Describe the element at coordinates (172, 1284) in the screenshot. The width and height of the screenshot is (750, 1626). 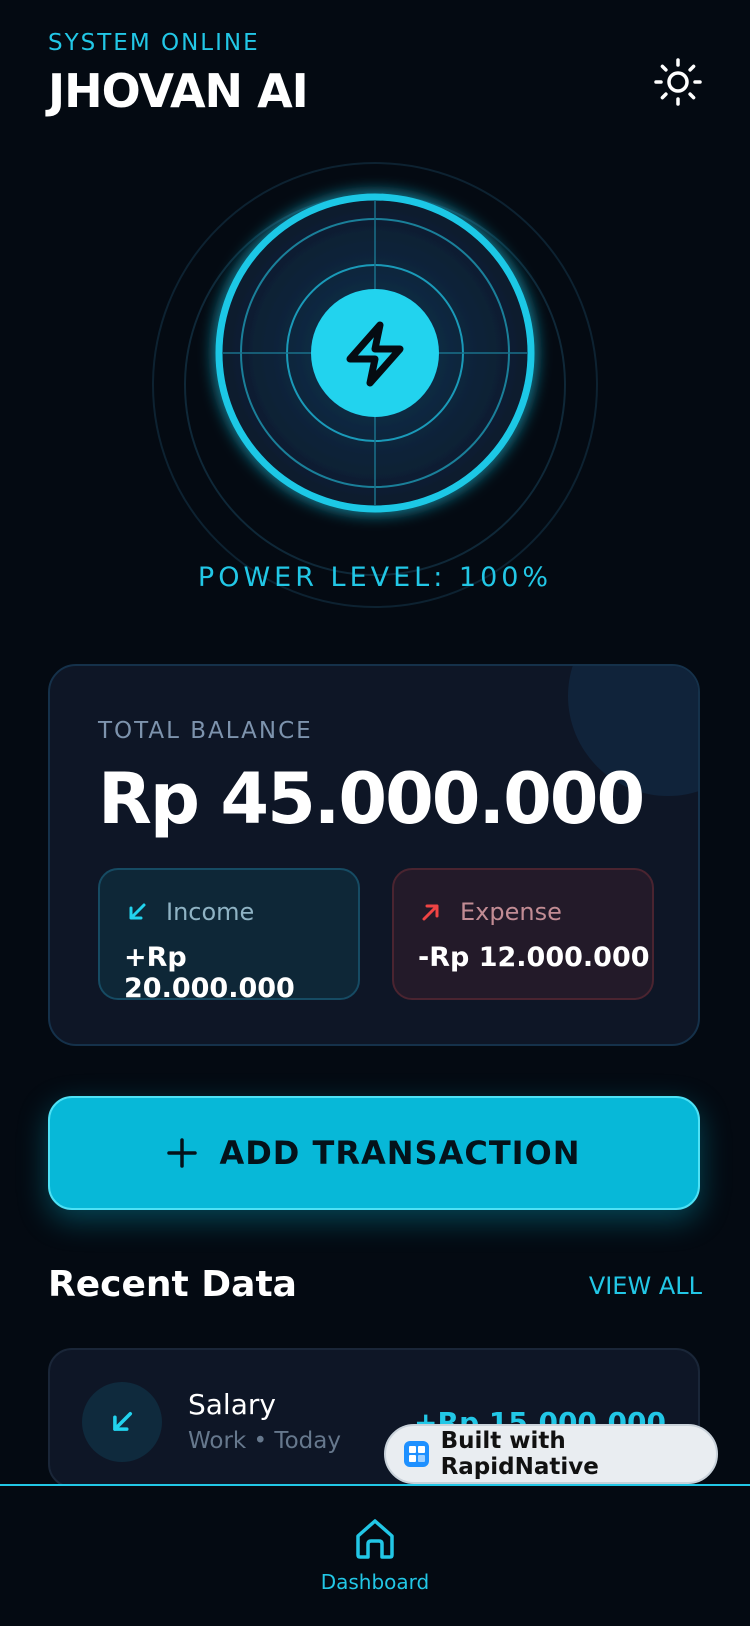
I see `recent-data-title: Recent Data` at that location.